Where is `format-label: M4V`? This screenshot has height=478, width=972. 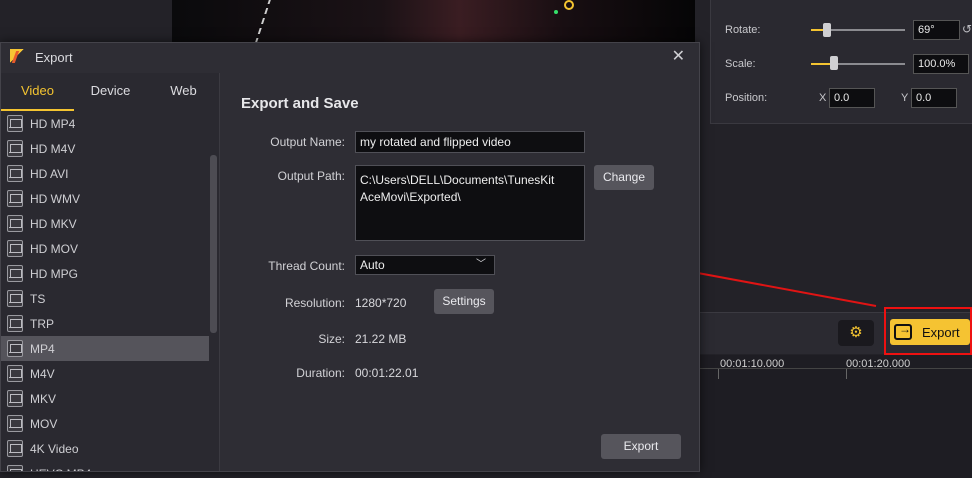 format-label: M4V is located at coordinates (42, 373).